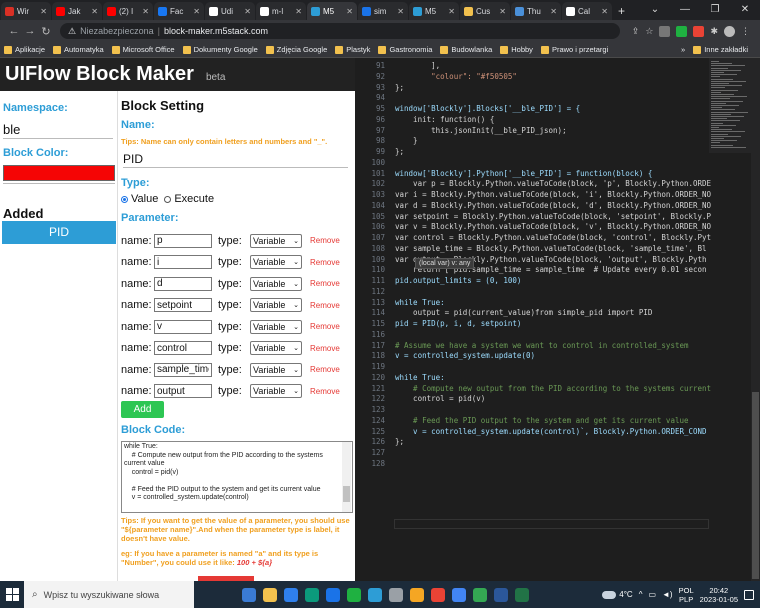  What do you see at coordinates (755, 485) in the screenshot?
I see `editor-scrollbar-thumb` at bounding box center [755, 485].